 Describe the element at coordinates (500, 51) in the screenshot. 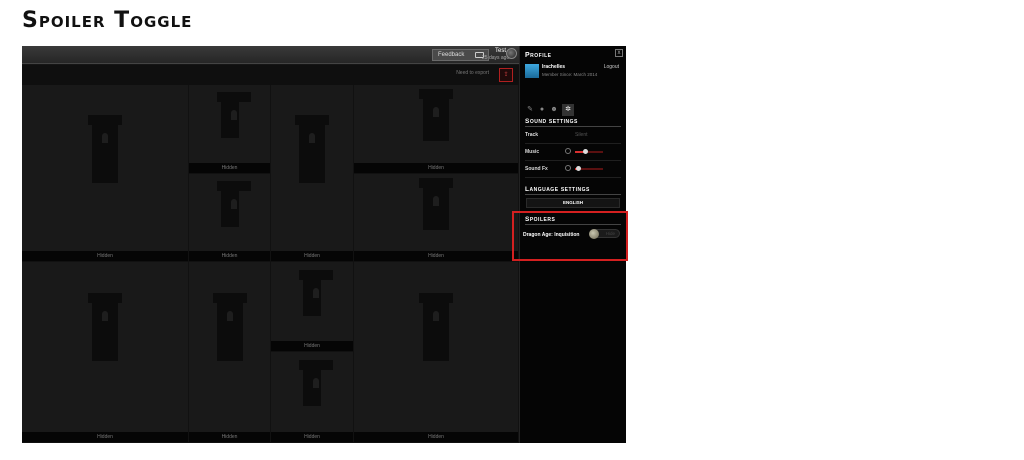

I see `user-name: Test` at that location.